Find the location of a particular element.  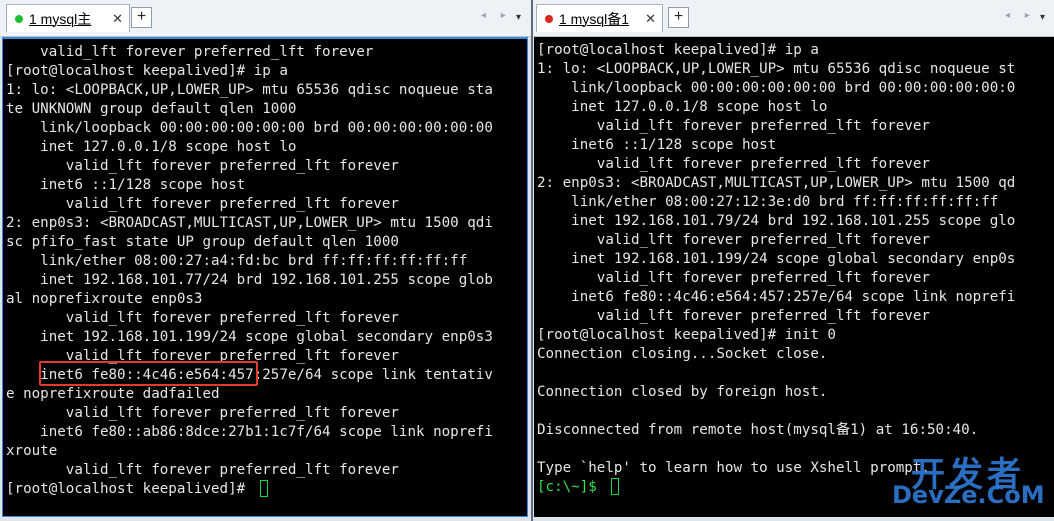

terminal-line: xroute is located at coordinates (32, 451).